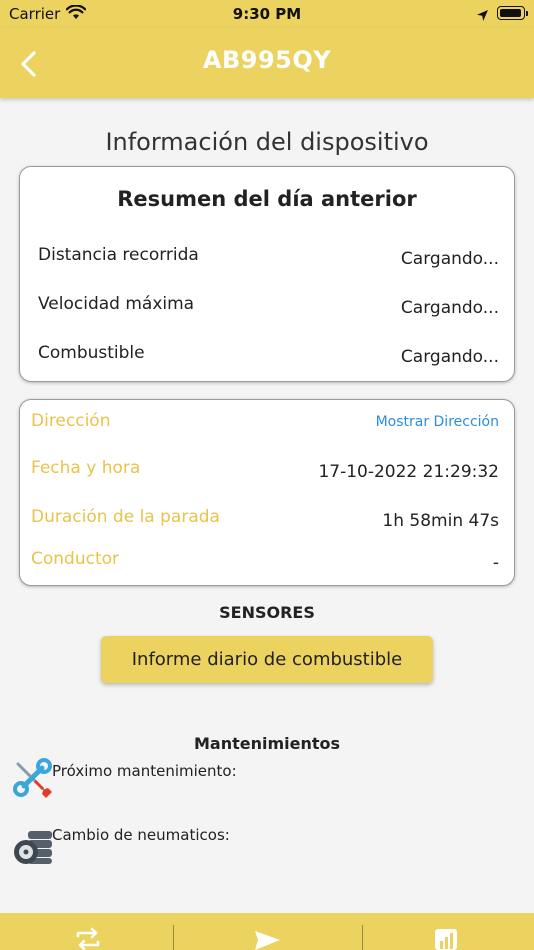 The image size is (534, 950). I want to click on row-label: Combustible, so click(91, 353).